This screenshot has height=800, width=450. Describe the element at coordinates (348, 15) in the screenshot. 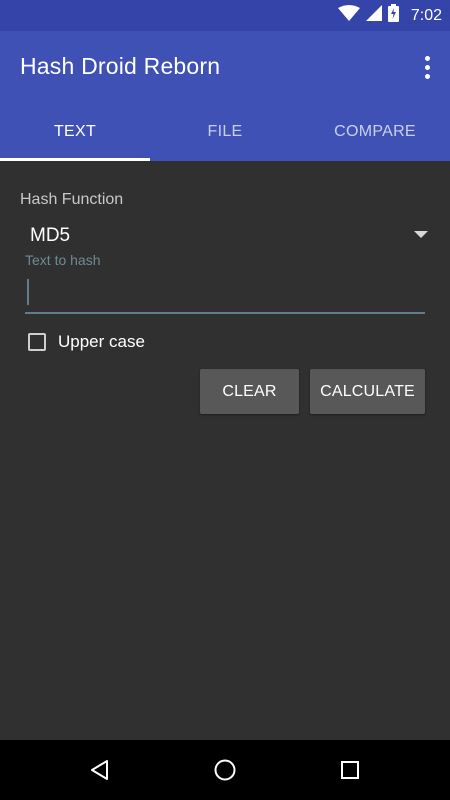

I see `wifi-icon` at that location.